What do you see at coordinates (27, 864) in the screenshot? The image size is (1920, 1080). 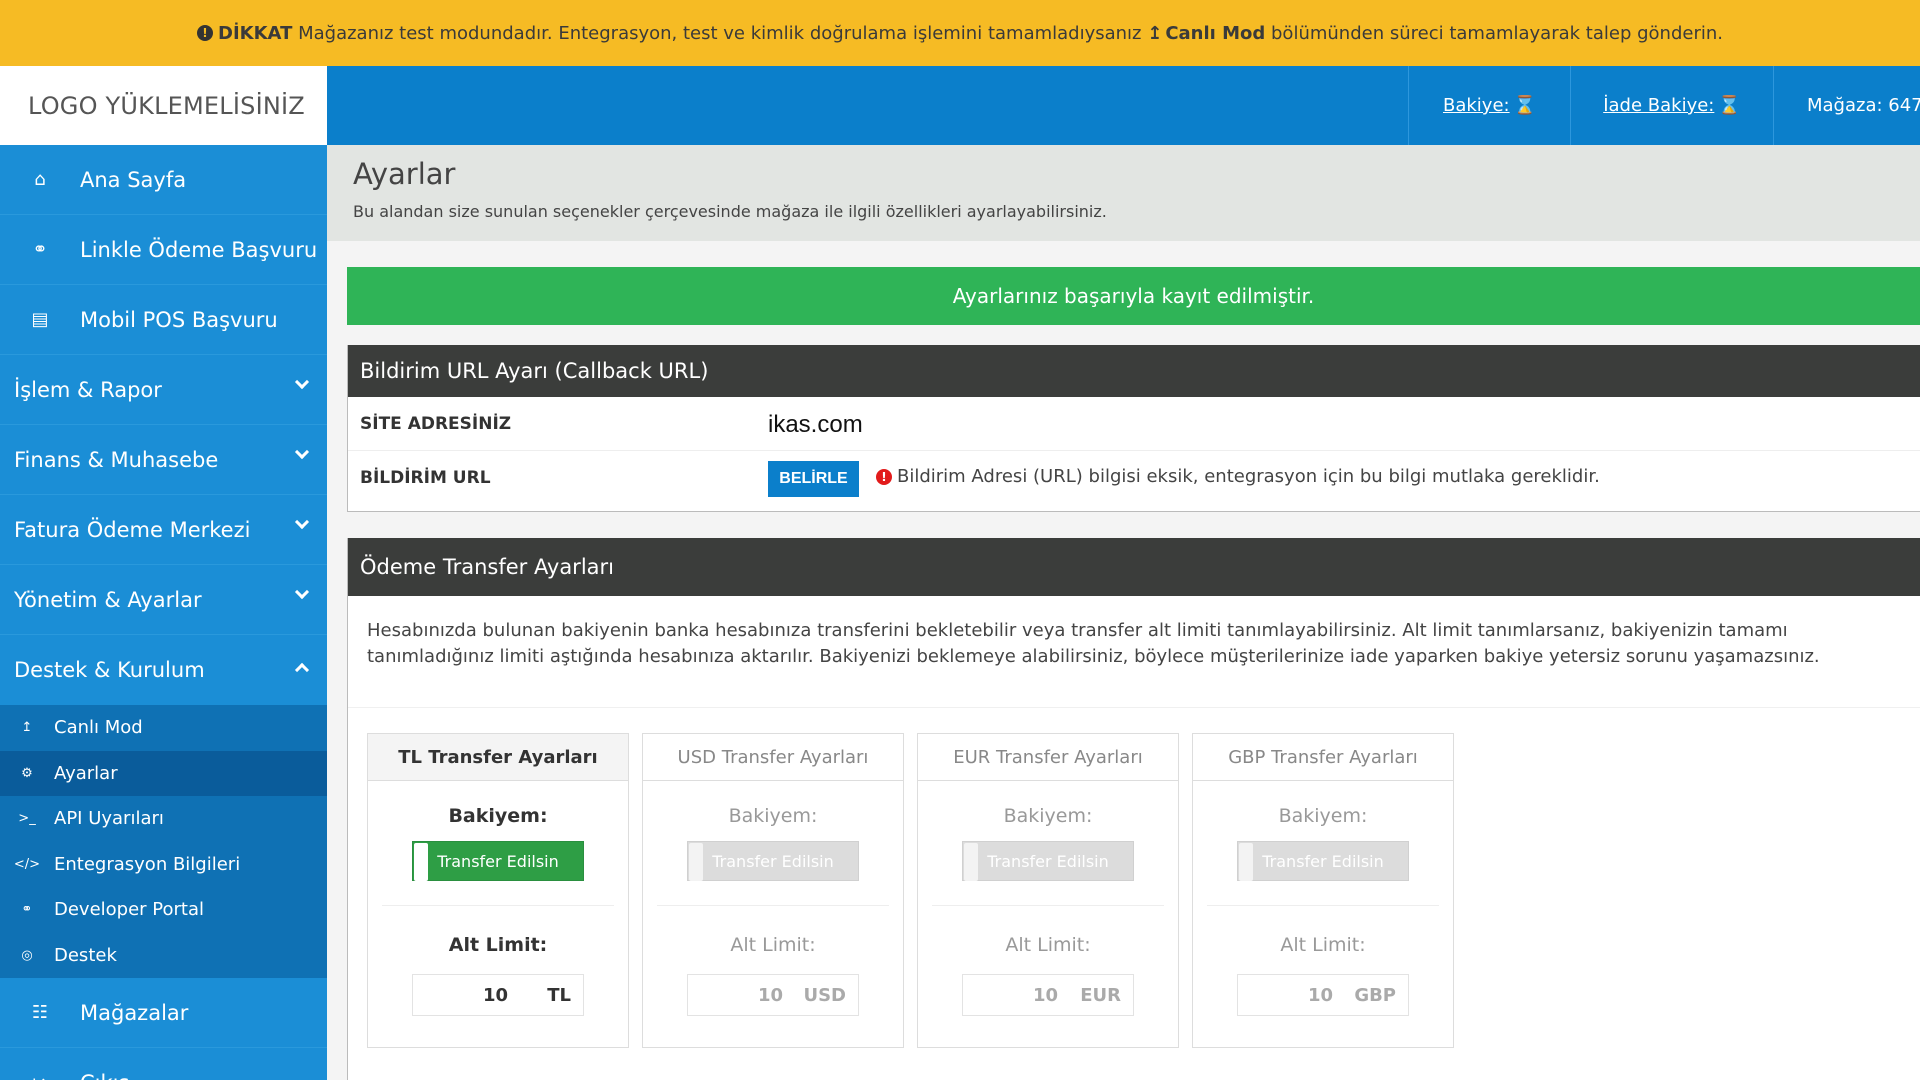 I see `code-icon: </>` at bounding box center [27, 864].